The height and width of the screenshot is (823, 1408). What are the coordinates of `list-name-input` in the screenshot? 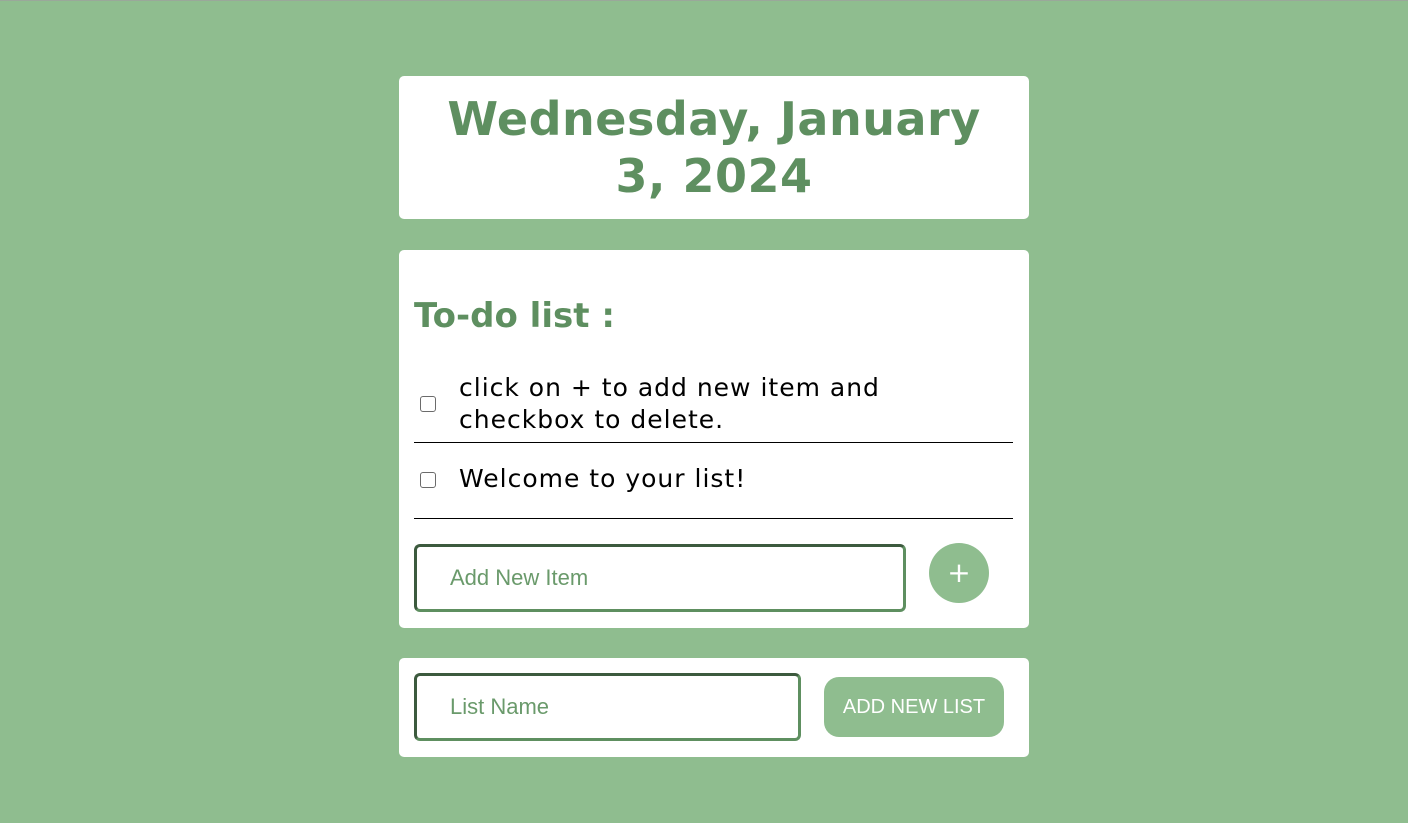 It's located at (607, 707).